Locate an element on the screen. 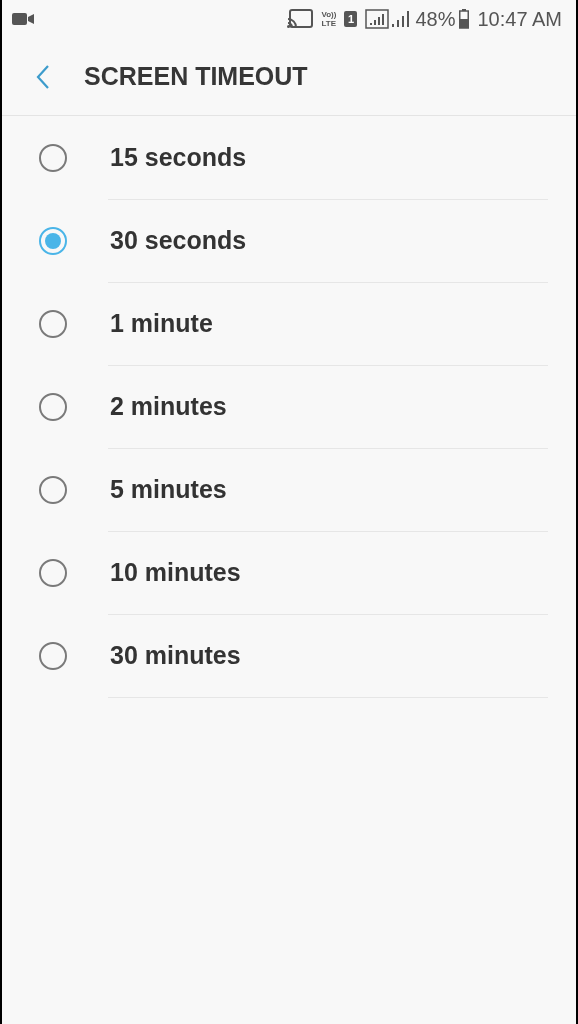 Image resolution: width=578 pixels, height=1024 pixels. option-label: 15 seconds is located at coordinates (178, 157).